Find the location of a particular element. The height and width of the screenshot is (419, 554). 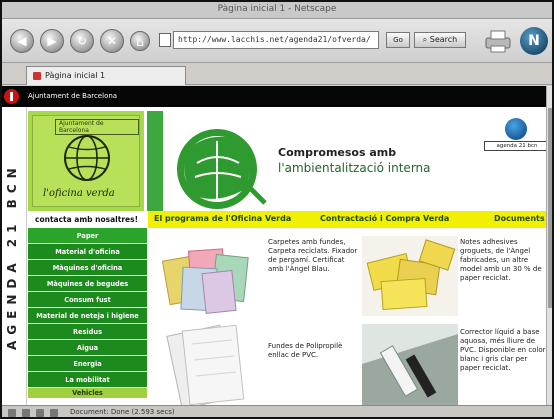

oficina-verda-card: Ajuntament de Barcelona l'oficina verda is located at coordinates (86, 161).